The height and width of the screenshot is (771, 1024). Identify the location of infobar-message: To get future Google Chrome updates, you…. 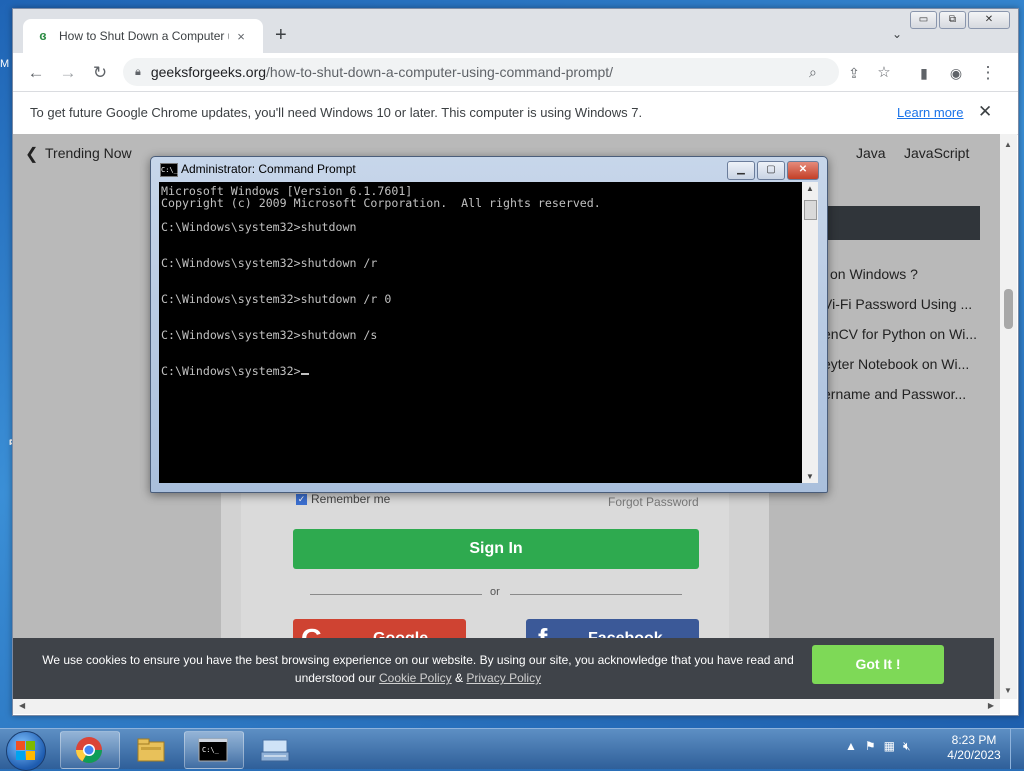
(336, 112).